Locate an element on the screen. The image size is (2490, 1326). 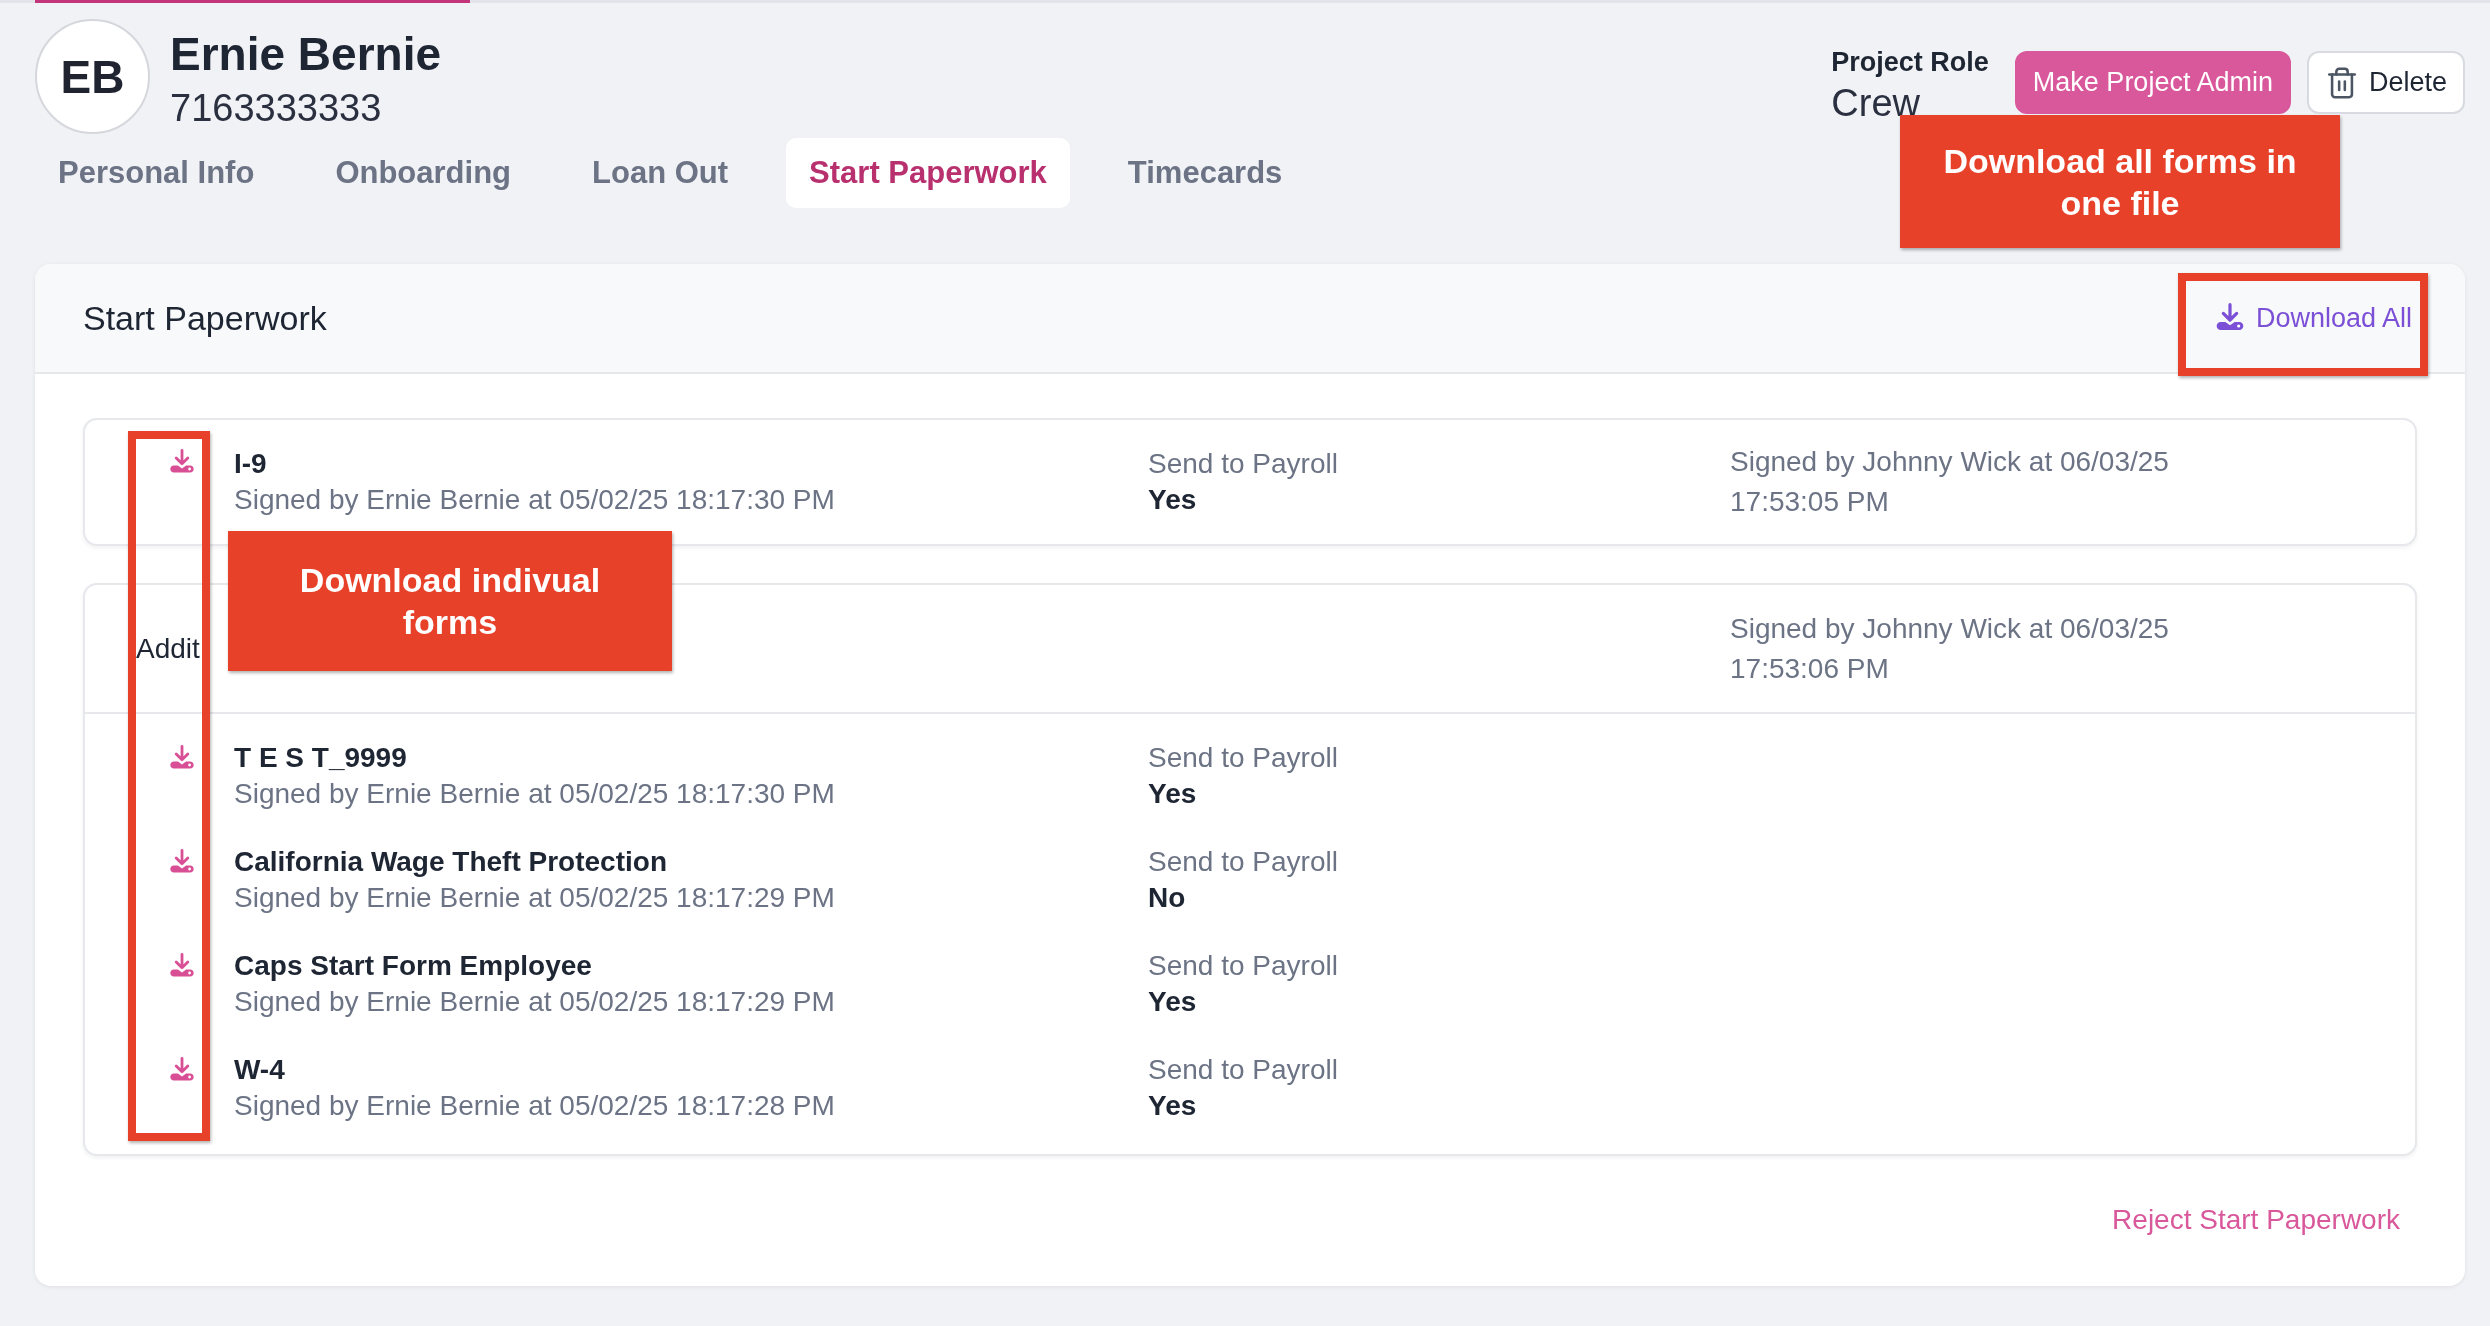
avatar: EB is located at coordinates (92, 76).